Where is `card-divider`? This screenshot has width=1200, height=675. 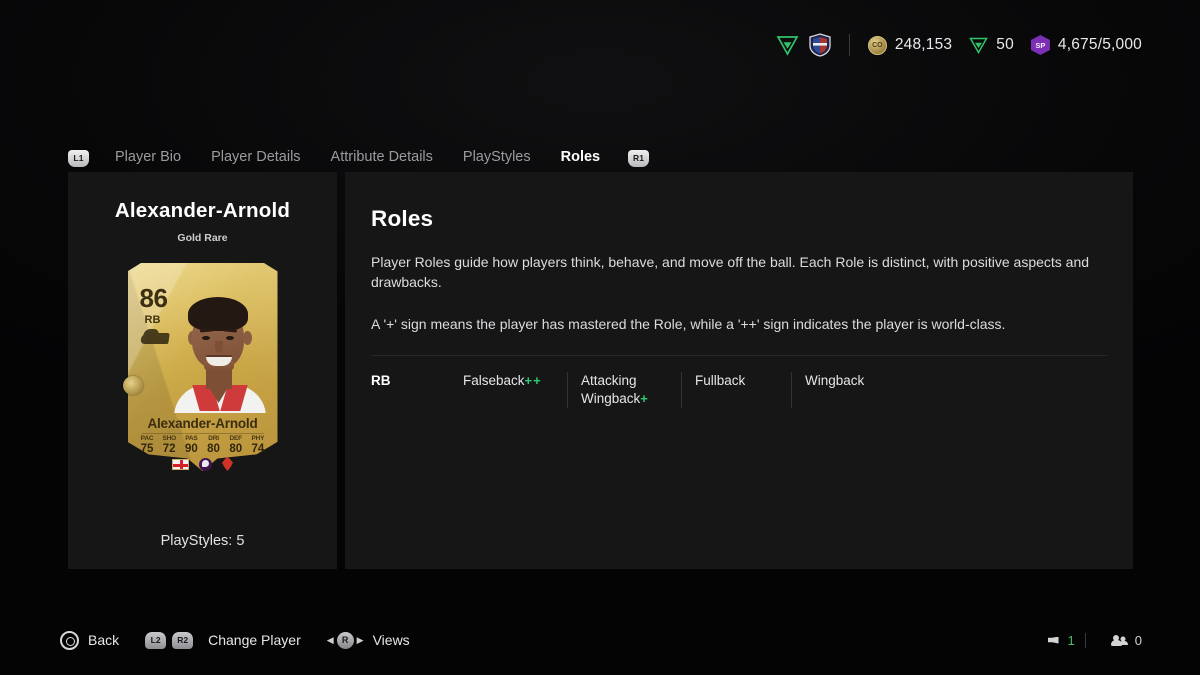
card-divider is located at coordinates (202, 433).